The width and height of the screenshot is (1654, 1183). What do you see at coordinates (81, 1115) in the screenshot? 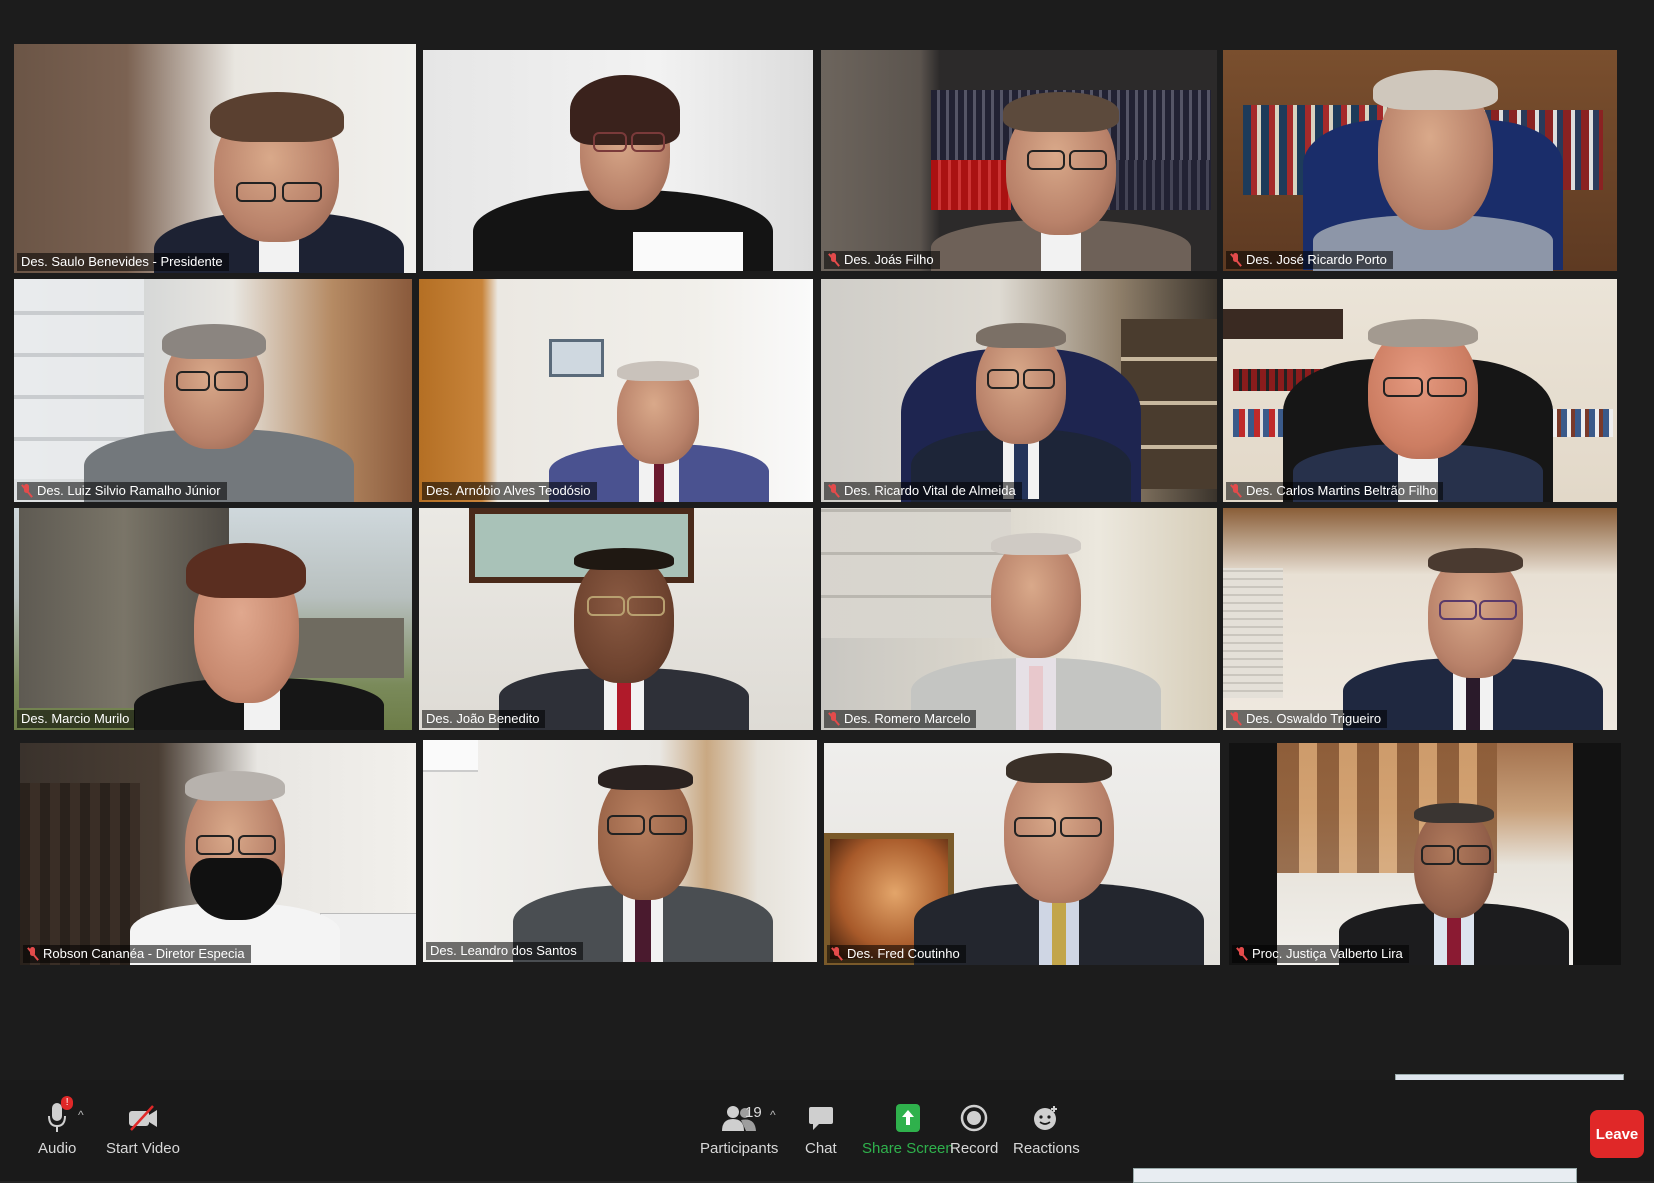
I see `audio-options-caret: ^` at bounding box center [81, 1115].